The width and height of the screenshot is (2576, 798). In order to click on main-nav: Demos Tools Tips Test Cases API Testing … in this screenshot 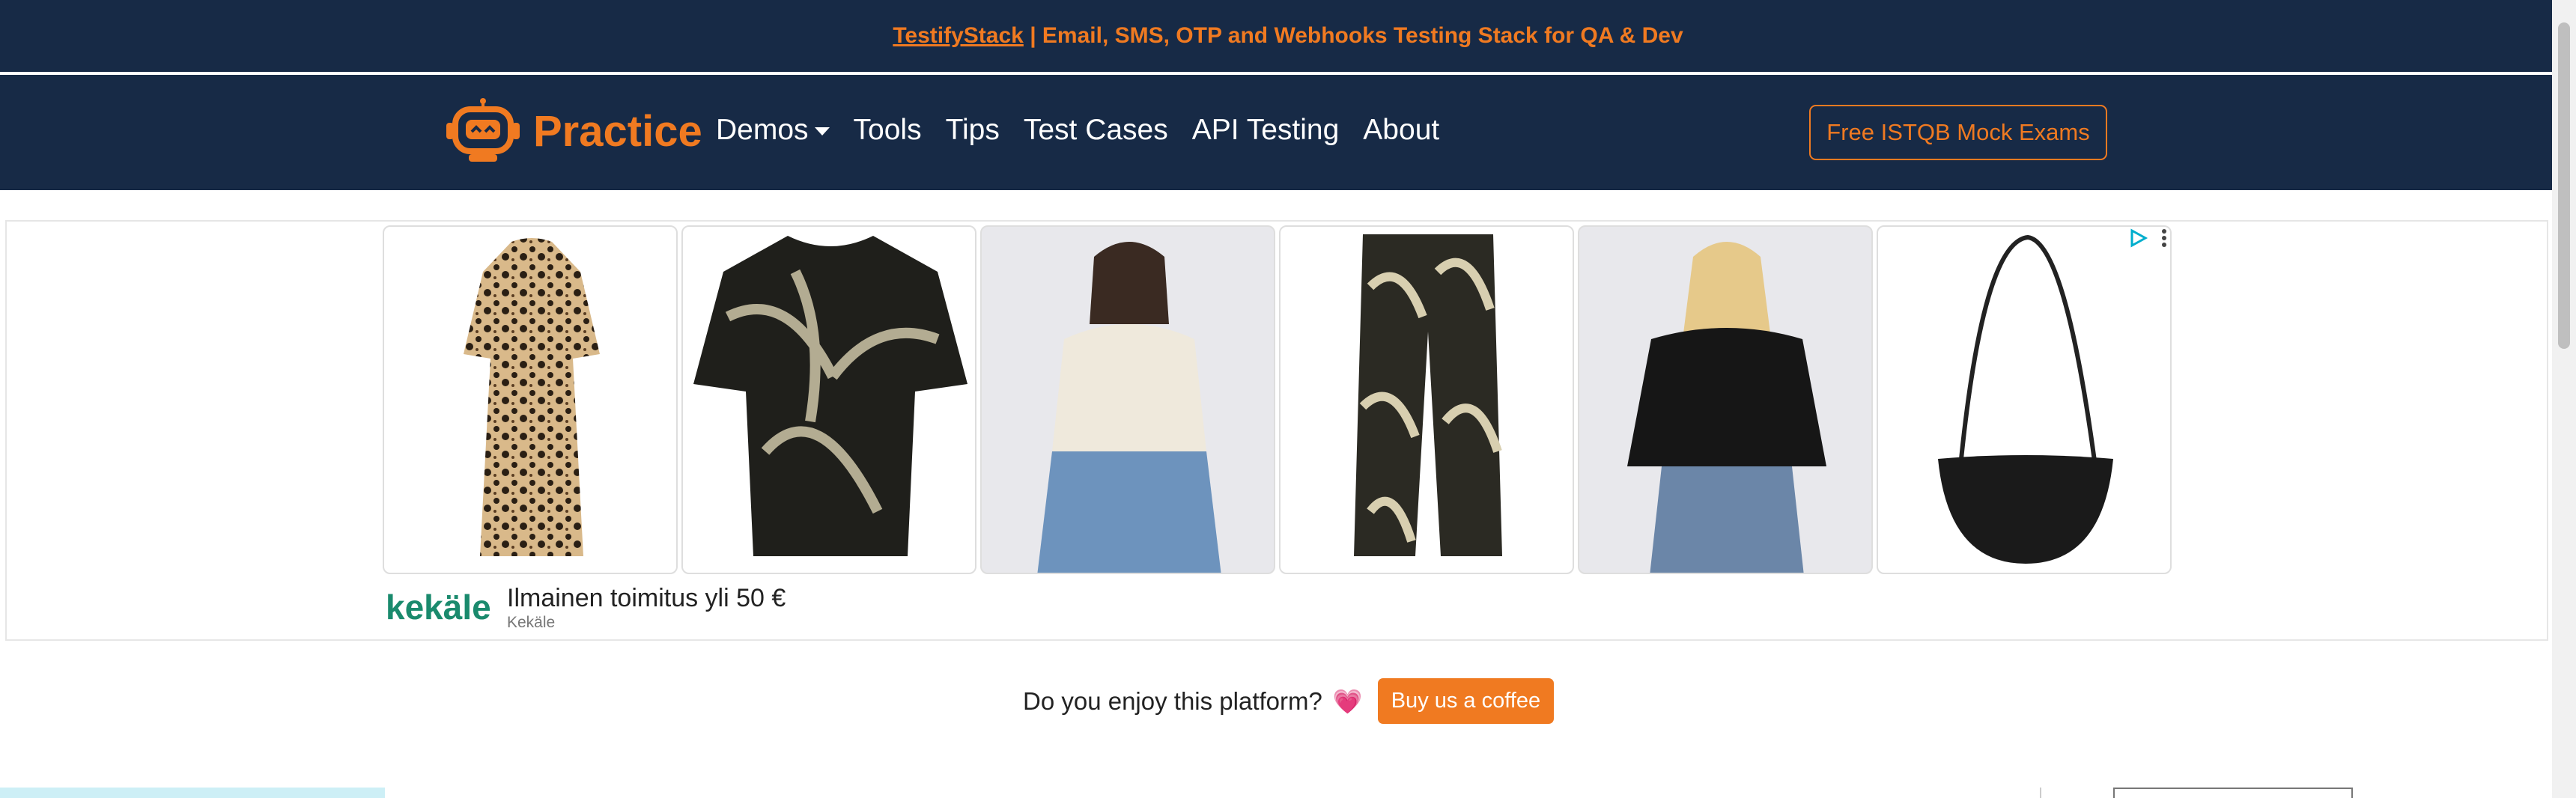, I will do `click(1077, 131)`.